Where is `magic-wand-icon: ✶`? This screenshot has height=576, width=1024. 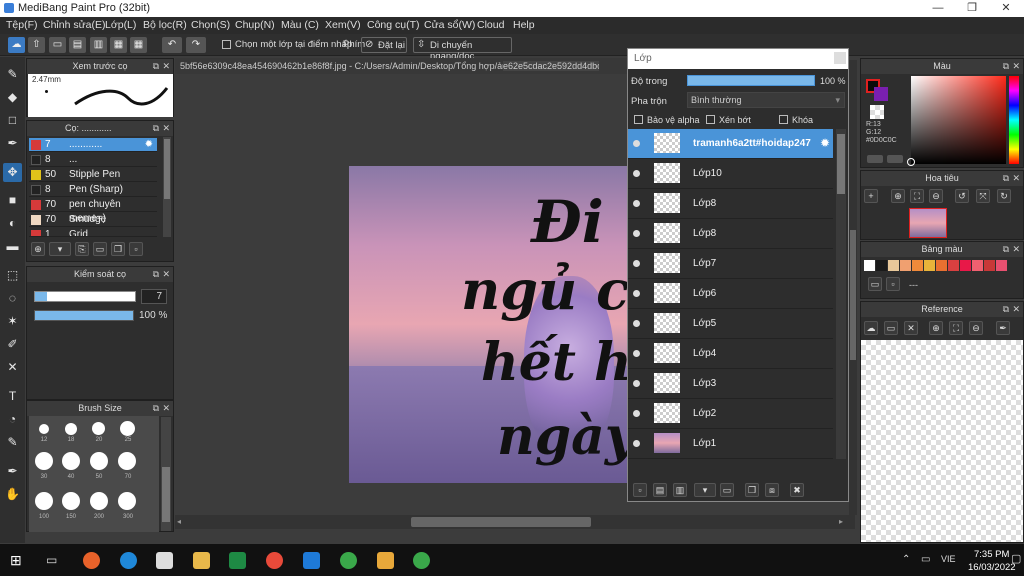
magic-wand-icon: ✶ is located at coordinates (12, 321).